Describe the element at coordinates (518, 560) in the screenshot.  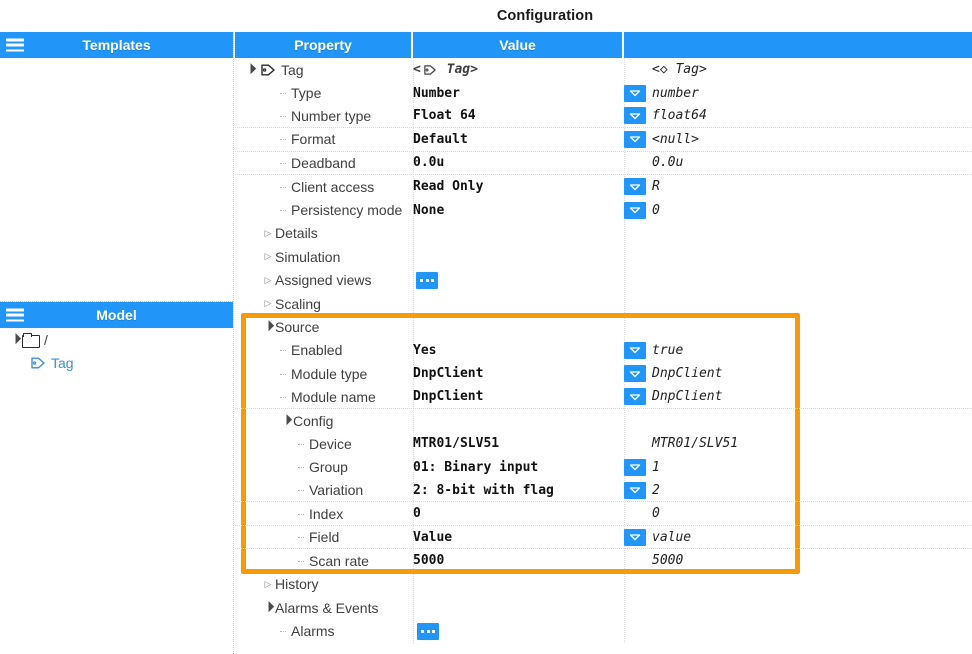
I see `value-cell: 5000` at that location.